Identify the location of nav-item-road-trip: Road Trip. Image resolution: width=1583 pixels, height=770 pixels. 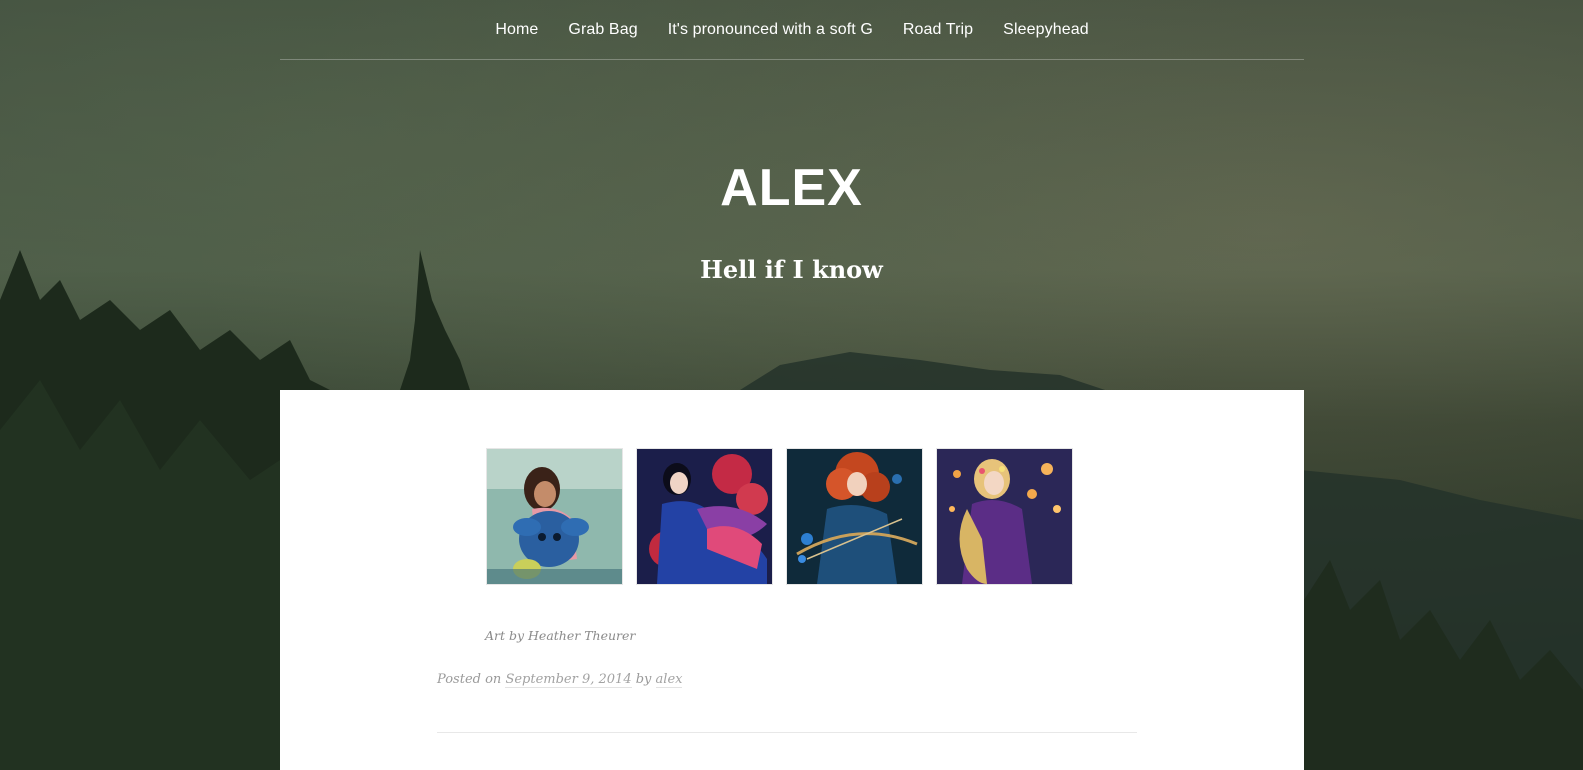
(938, 30).